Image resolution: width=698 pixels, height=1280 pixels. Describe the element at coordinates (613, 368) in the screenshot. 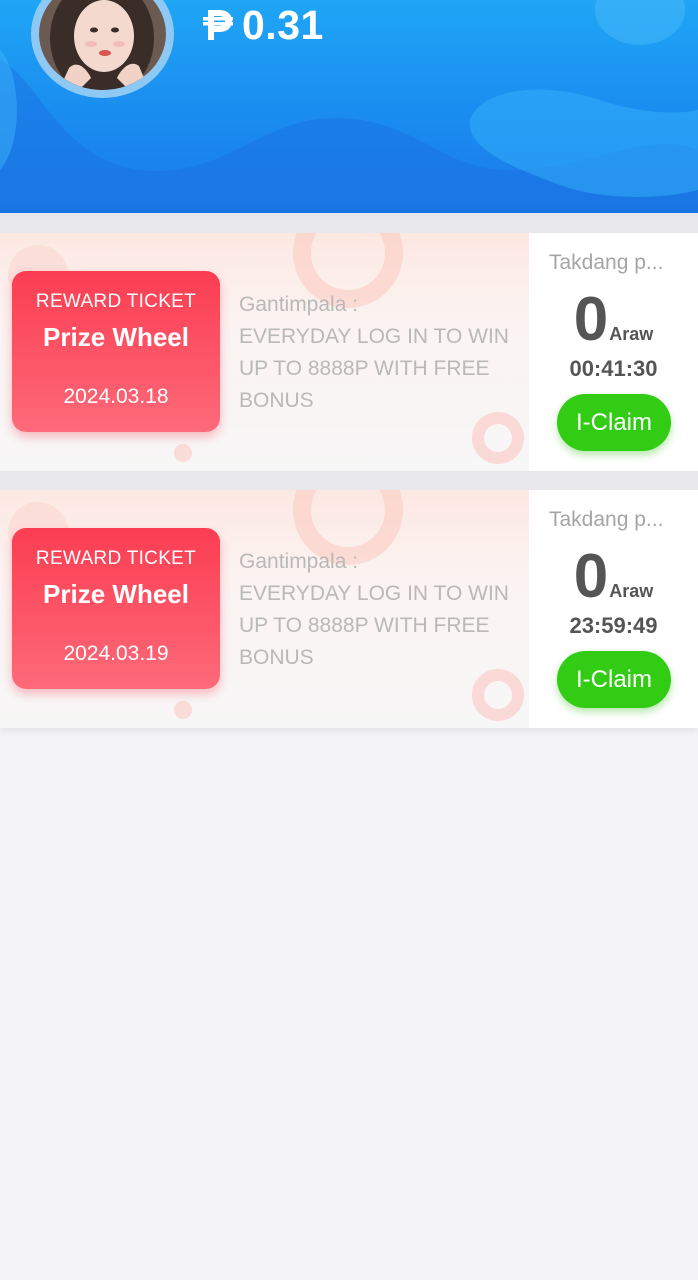

I see `countdown-timer: 00:41:30` at that location.